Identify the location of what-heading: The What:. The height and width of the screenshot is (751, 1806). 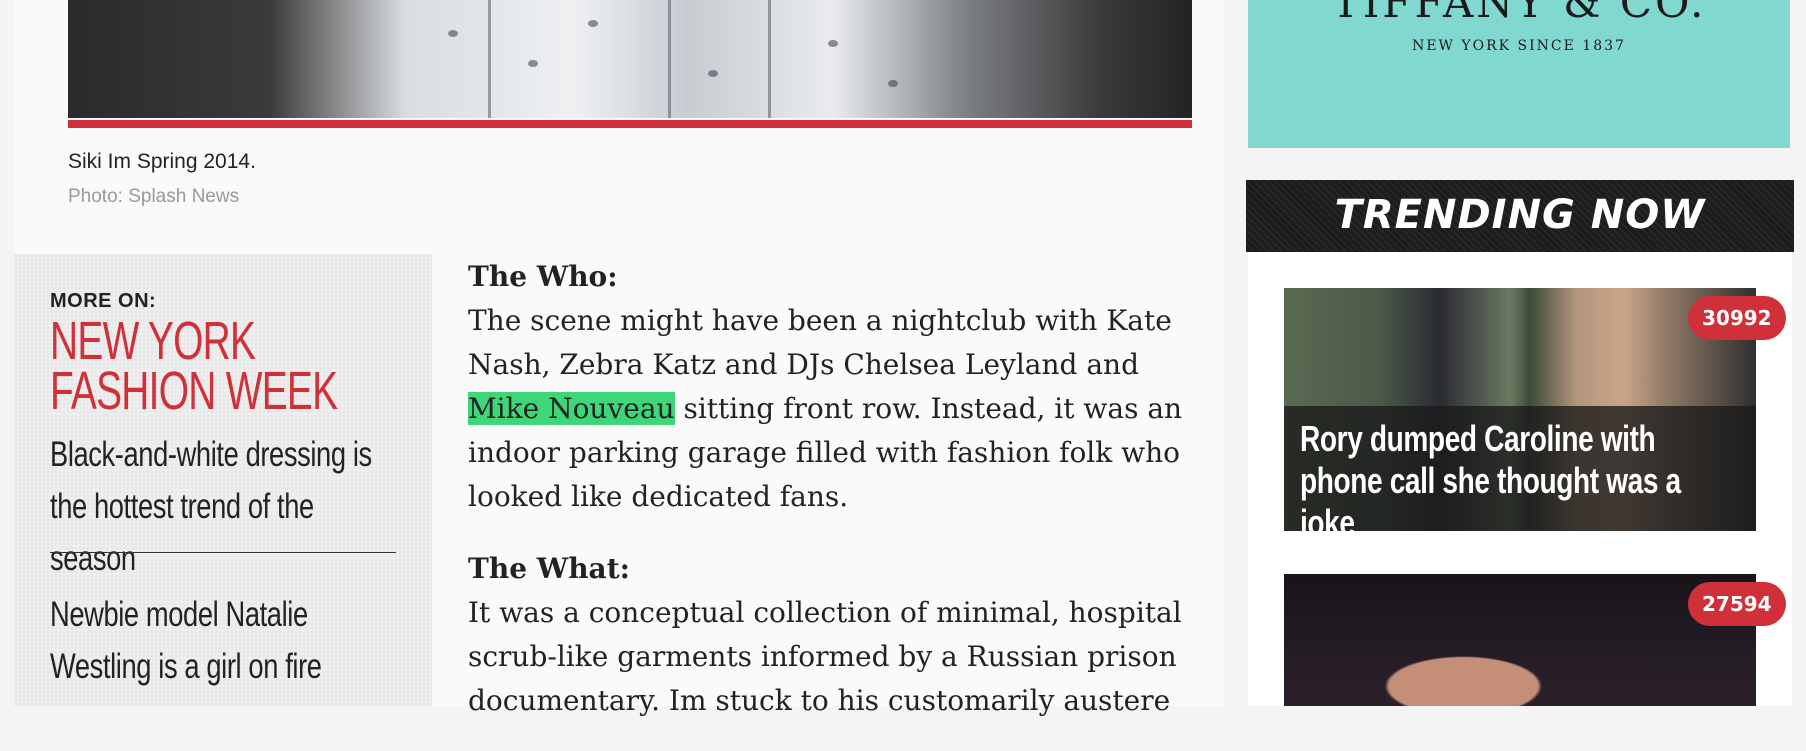
(549, 568).